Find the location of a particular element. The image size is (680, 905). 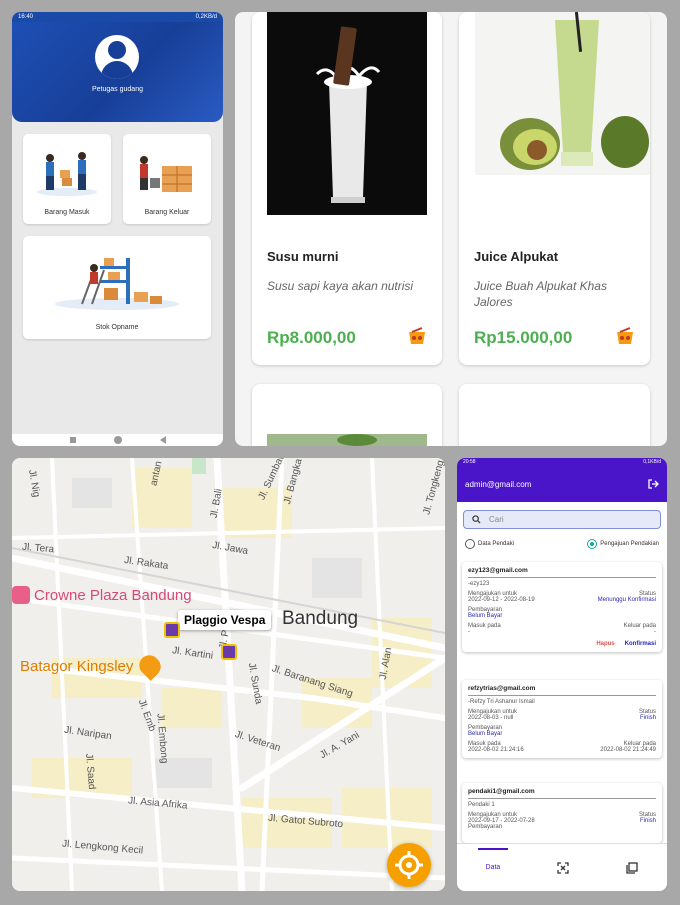

bottom-nav: Data is located at coordinates (562, 867).